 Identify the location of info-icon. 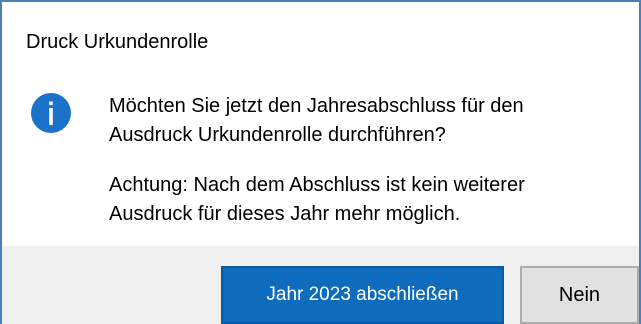
(51, 113).